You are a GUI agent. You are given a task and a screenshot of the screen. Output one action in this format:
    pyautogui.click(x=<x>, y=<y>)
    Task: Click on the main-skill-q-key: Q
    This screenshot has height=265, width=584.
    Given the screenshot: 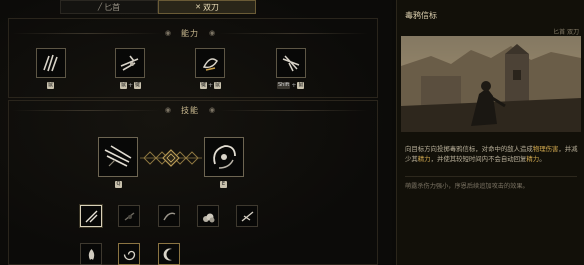 What is the action you would take?
    pyautogui.click(x=118, y=184)
    